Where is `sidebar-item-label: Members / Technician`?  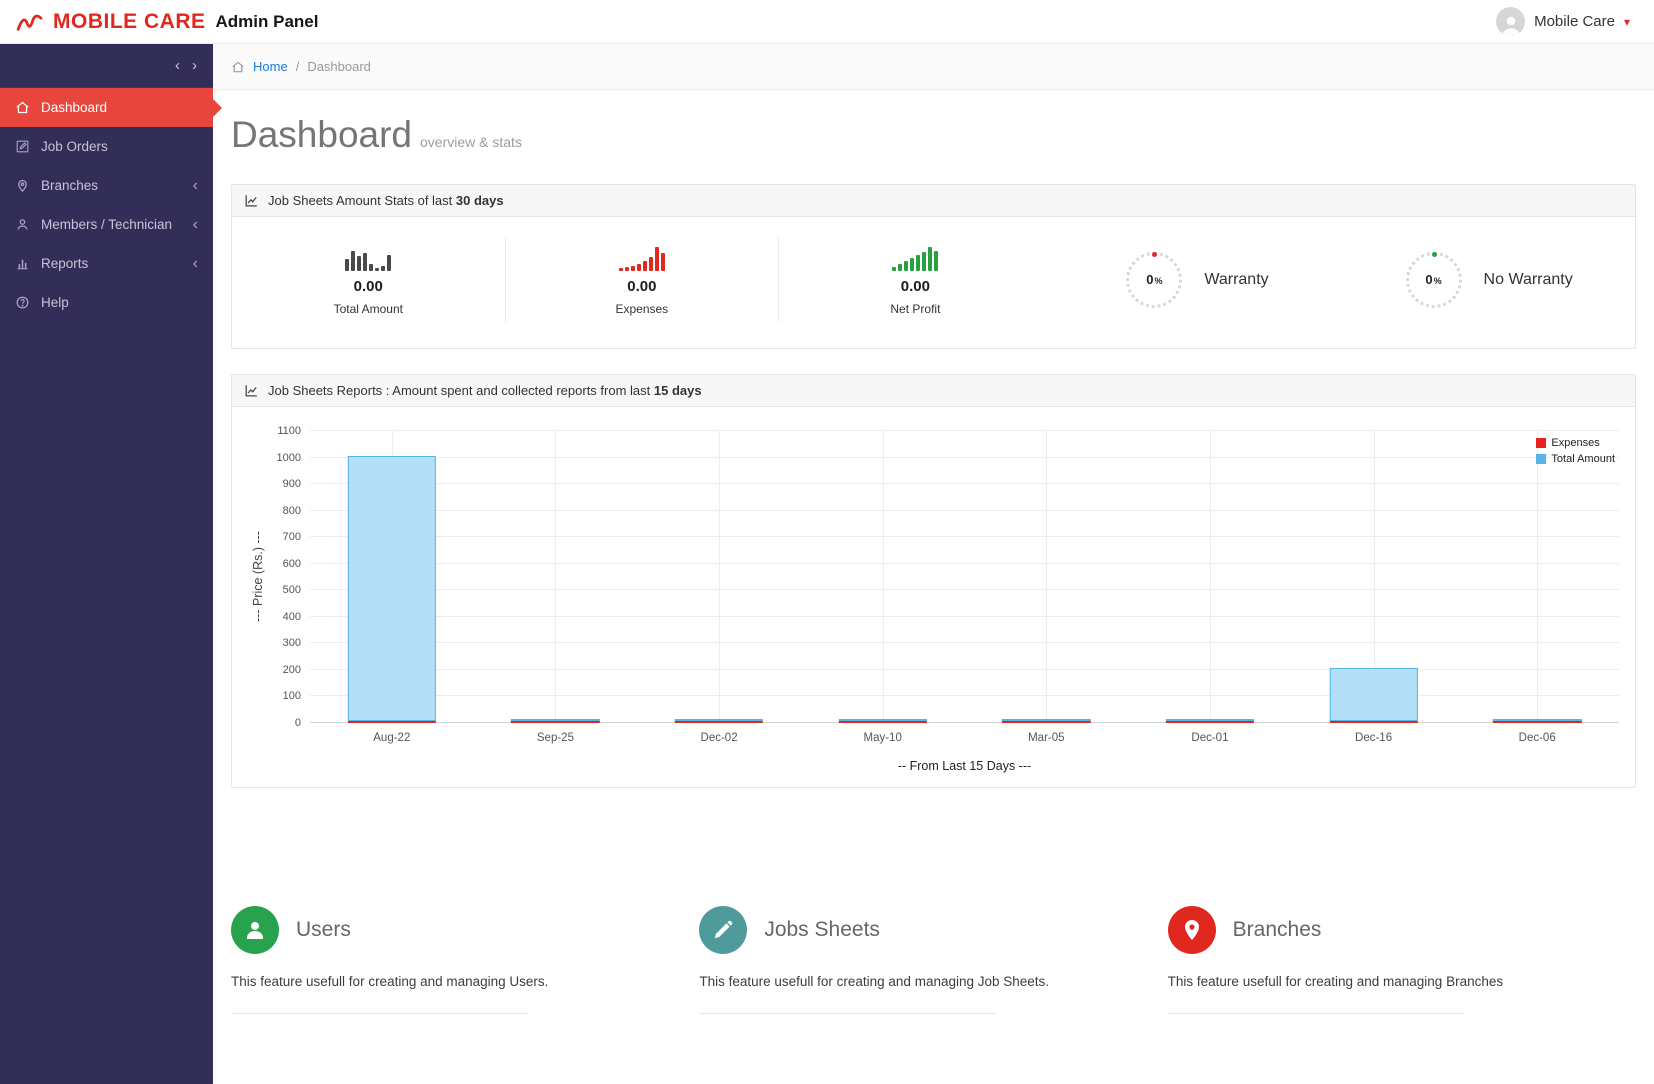 sidebar-item-label: Members / Technician is located at coordinates (107, 224).